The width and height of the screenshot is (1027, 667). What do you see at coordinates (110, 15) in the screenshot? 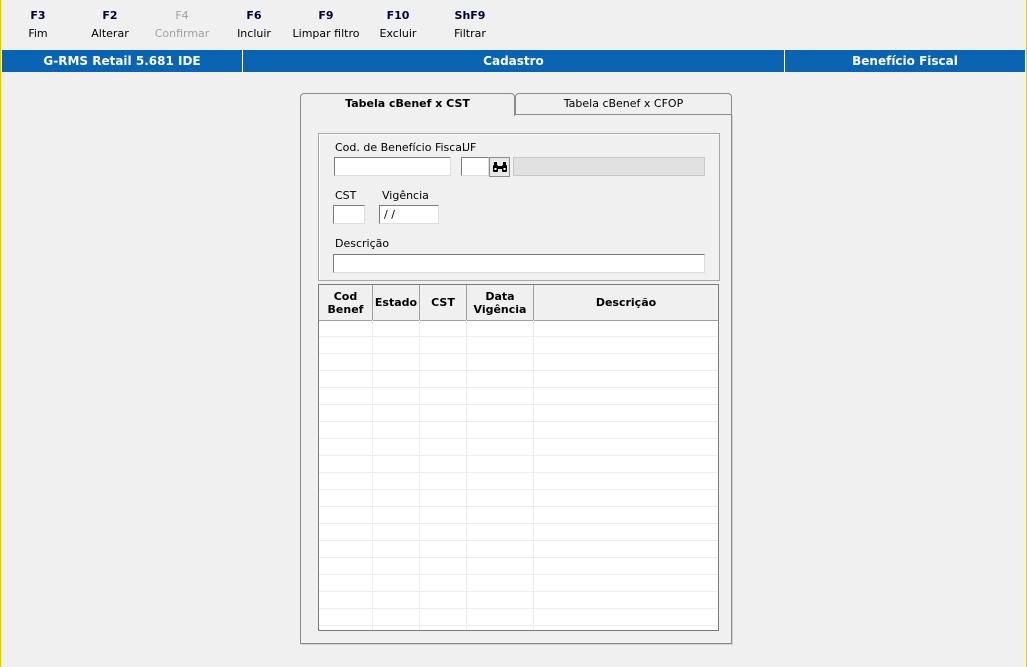
I see `alterar-key: F2` at bounding box center [110, 15].